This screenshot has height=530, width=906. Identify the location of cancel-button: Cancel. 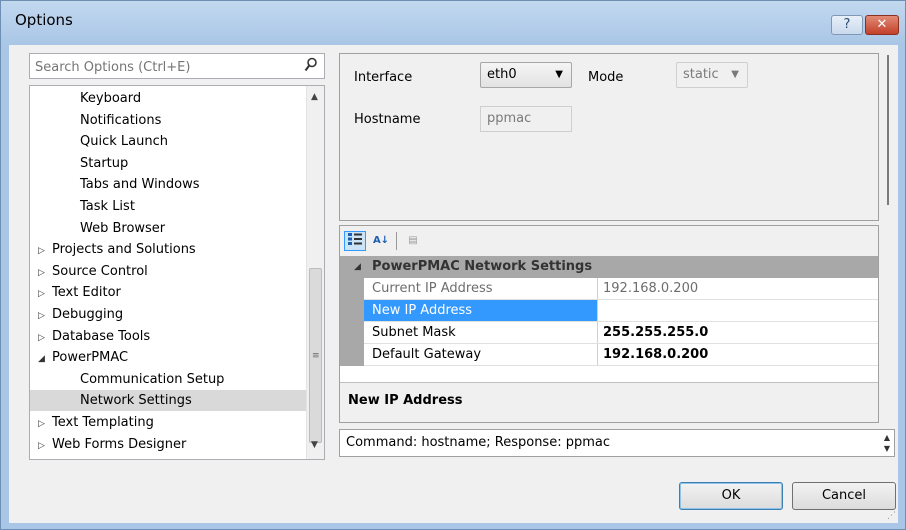
(844, 496).